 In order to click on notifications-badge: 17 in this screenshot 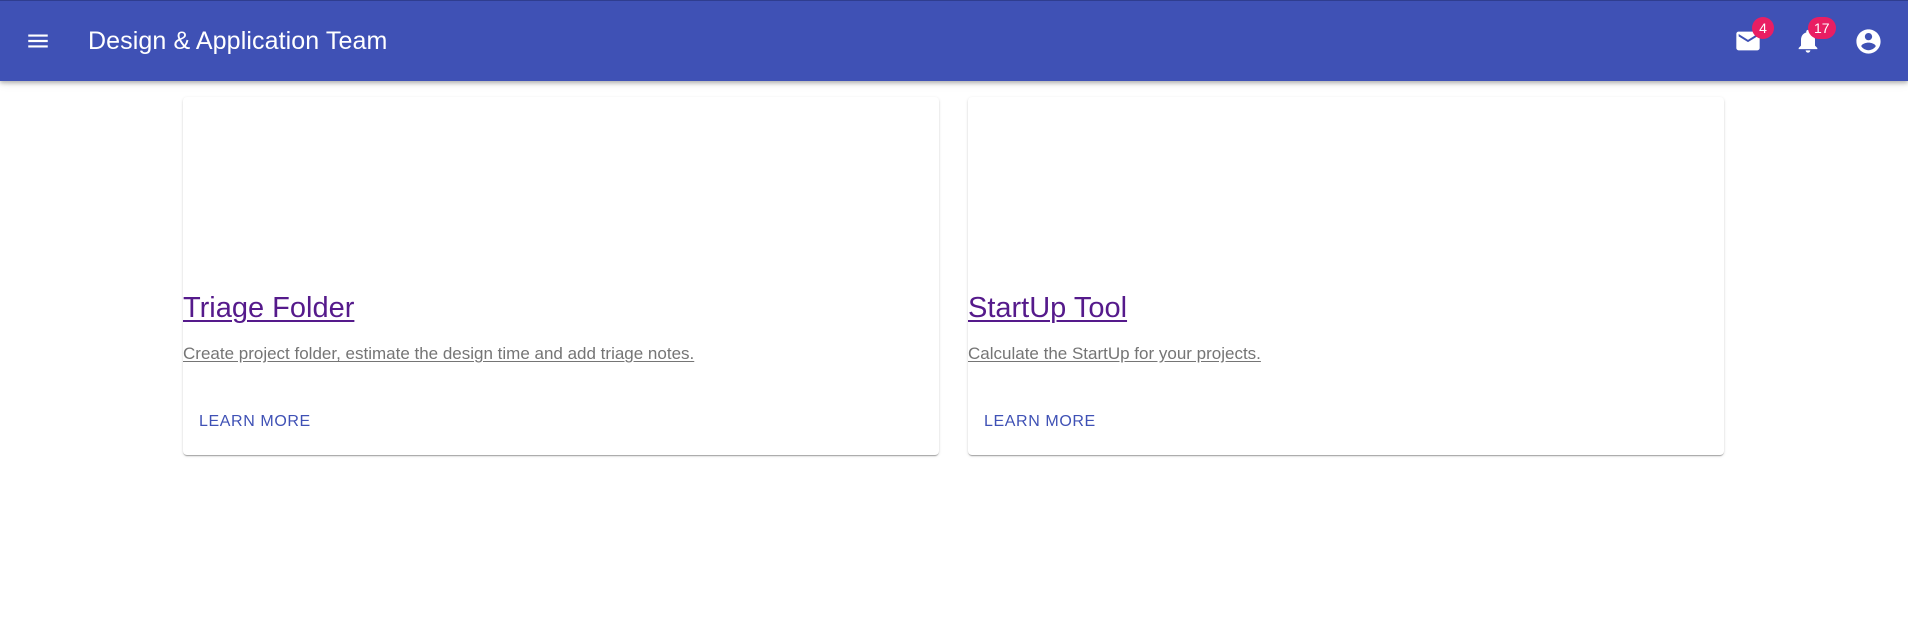, I will do `click(1822, 28)`.